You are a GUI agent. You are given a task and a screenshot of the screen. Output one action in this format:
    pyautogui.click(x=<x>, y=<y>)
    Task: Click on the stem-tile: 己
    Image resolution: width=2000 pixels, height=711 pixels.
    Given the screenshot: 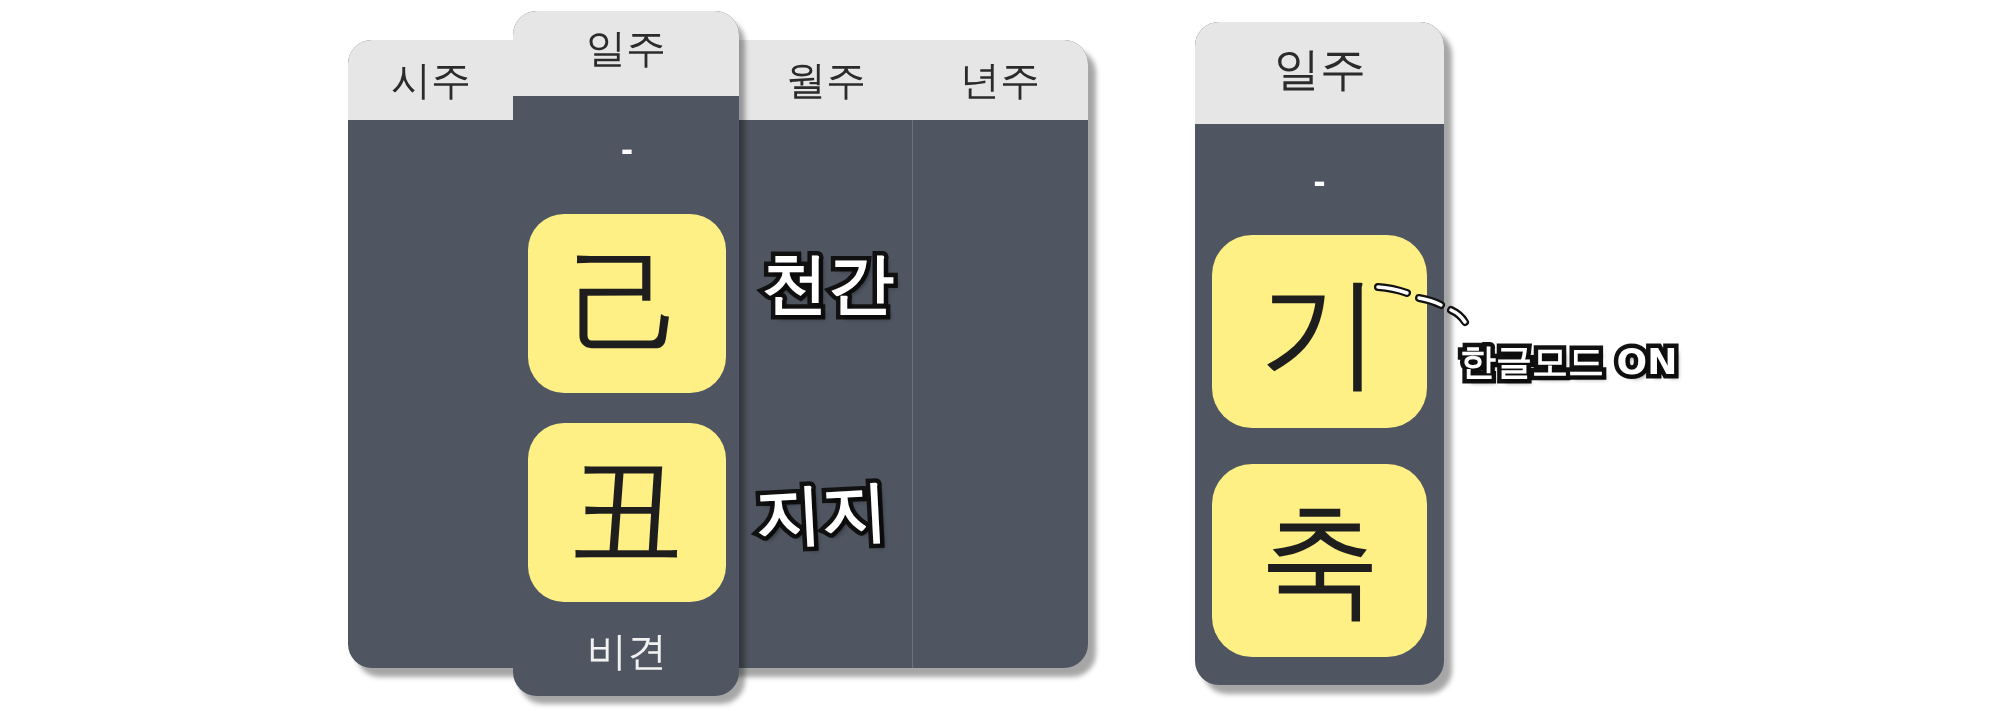 What is the action you would take?
    pyautogui.click(x=627, y=303)
    